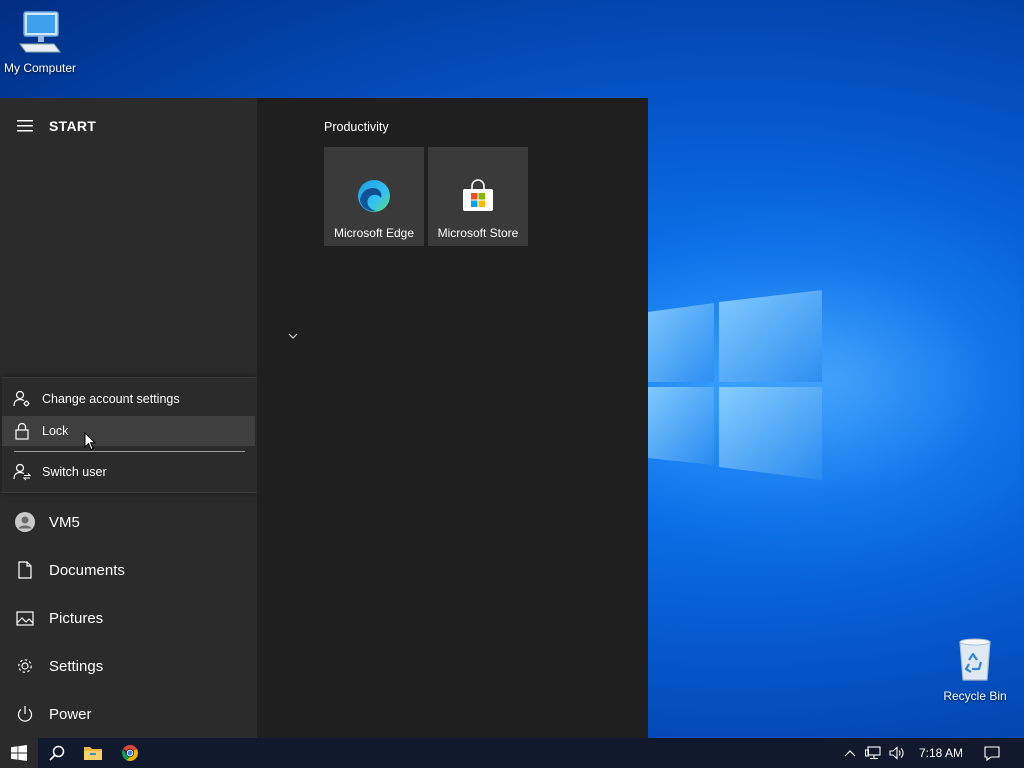 Image resolution: width=1024 pixels, height=768 pixels. What do you see at coordinates (76, 618) in the screenshot?
I see `pictures-label: Pictures` at bounding box center [76, 618].